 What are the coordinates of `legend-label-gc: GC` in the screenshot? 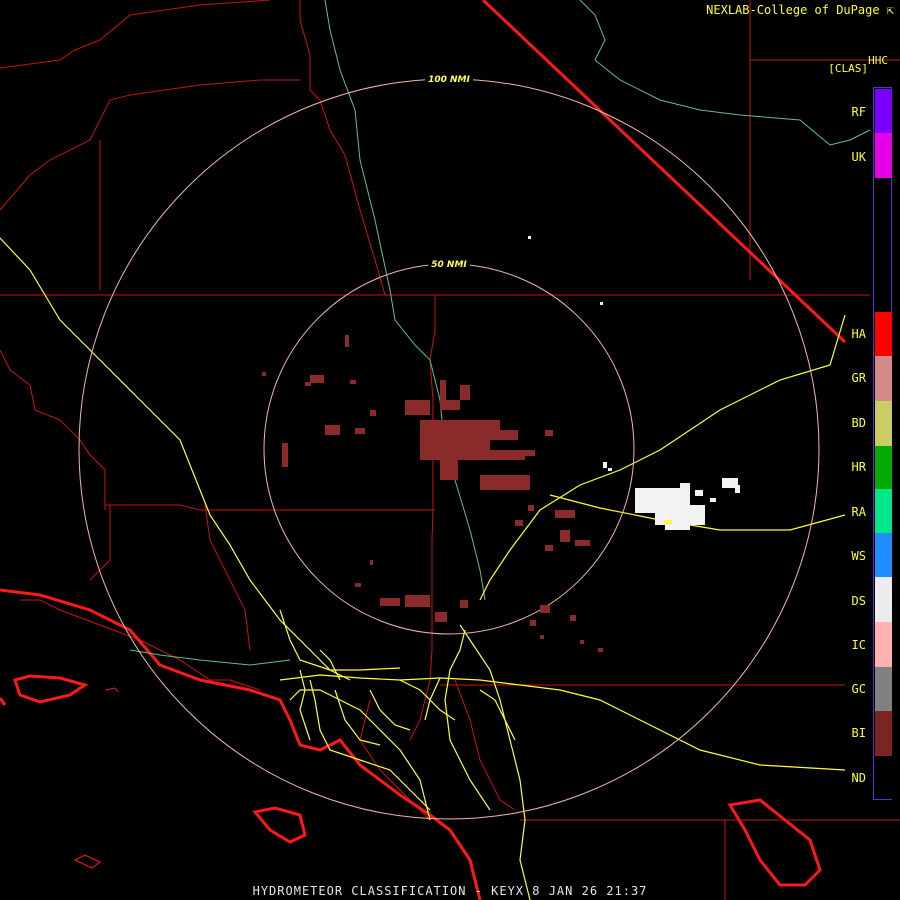 It's located at (858, 689).